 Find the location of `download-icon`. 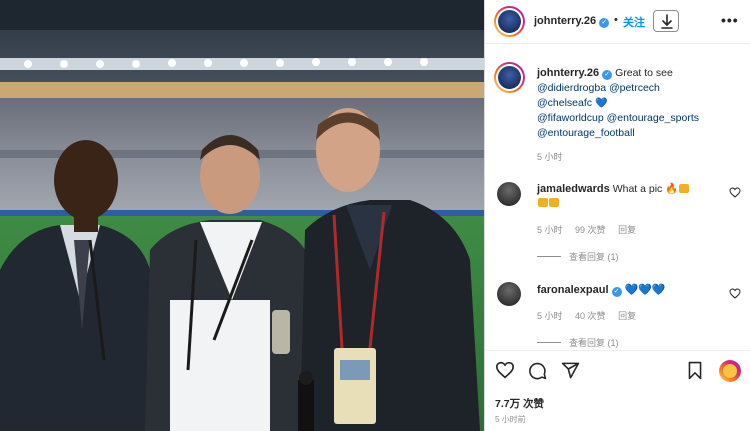

download-icon is located at coordinates (667, 21).